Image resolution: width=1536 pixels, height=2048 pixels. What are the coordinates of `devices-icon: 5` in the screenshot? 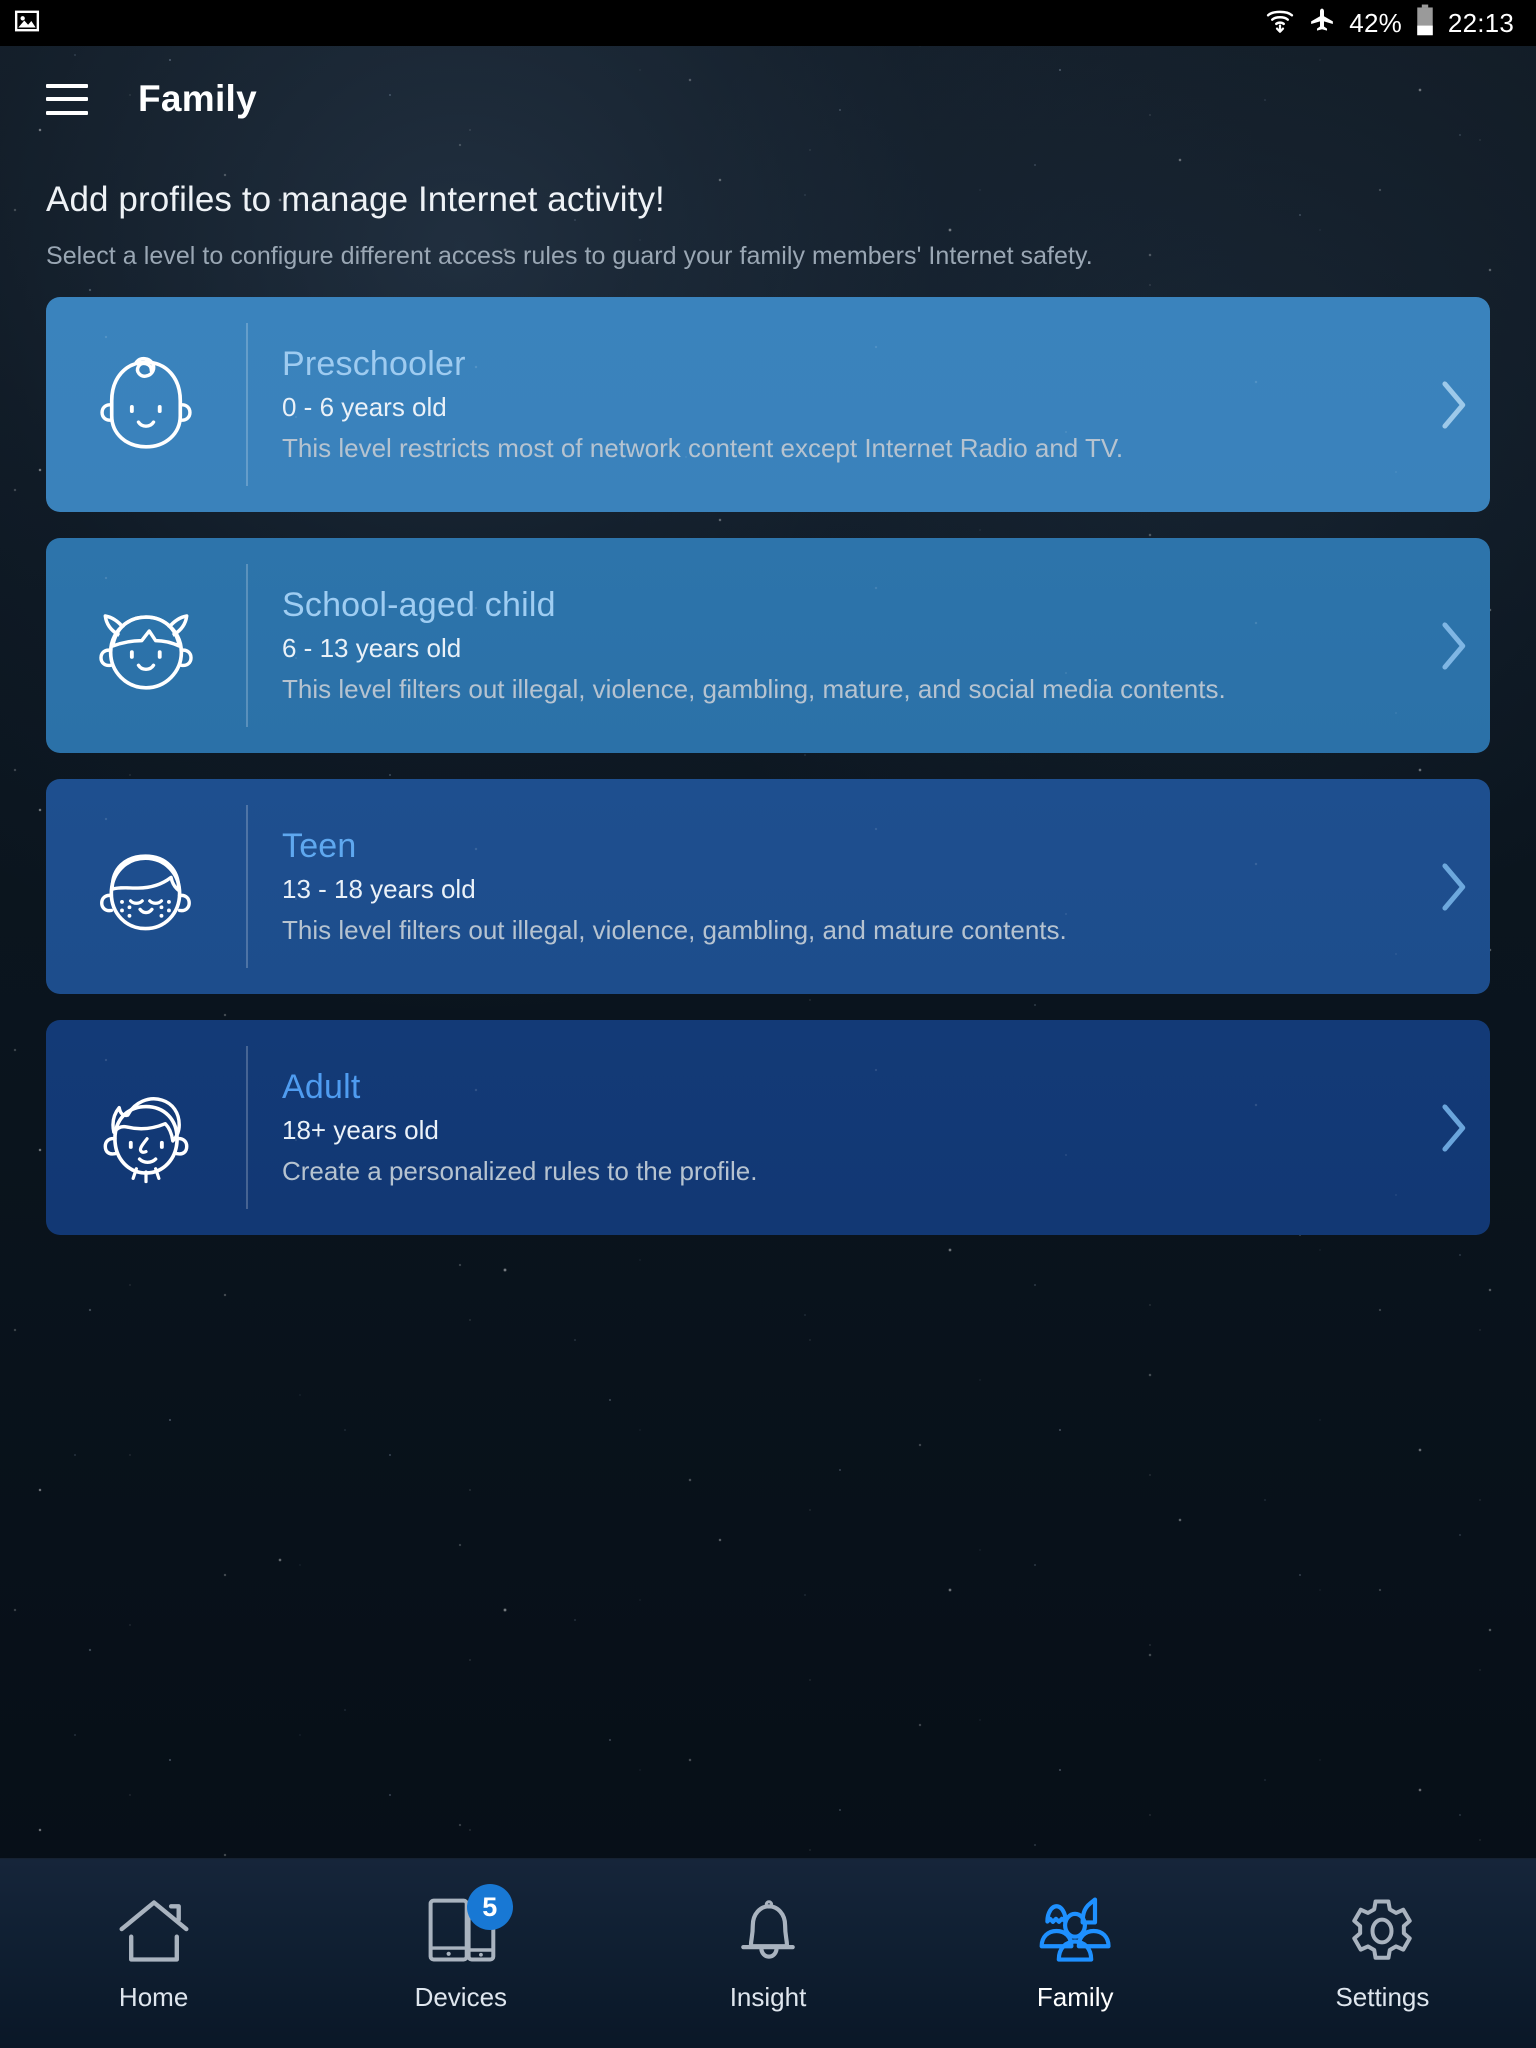 It's located at (468, 1925).